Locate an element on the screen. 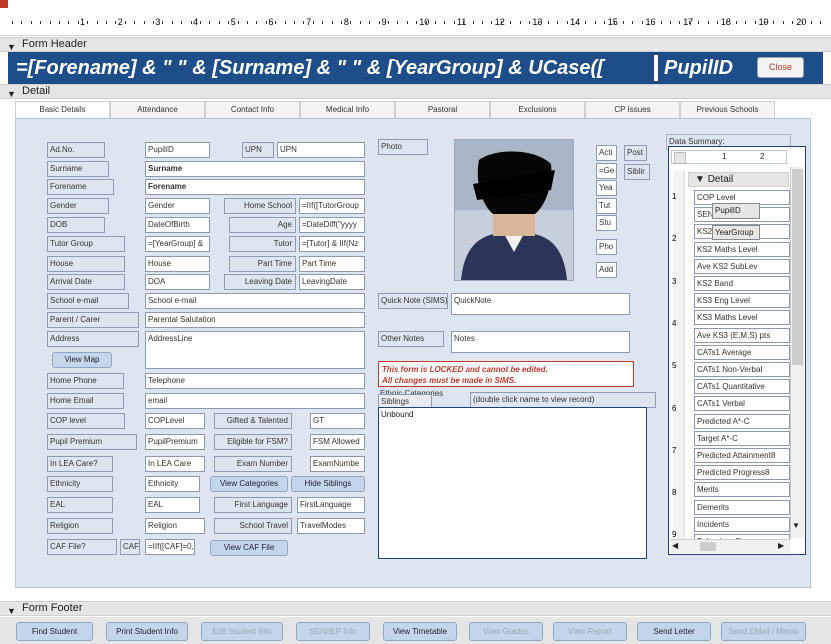  scroll-down-icon: ▼ is located at coordinates (796, 525).